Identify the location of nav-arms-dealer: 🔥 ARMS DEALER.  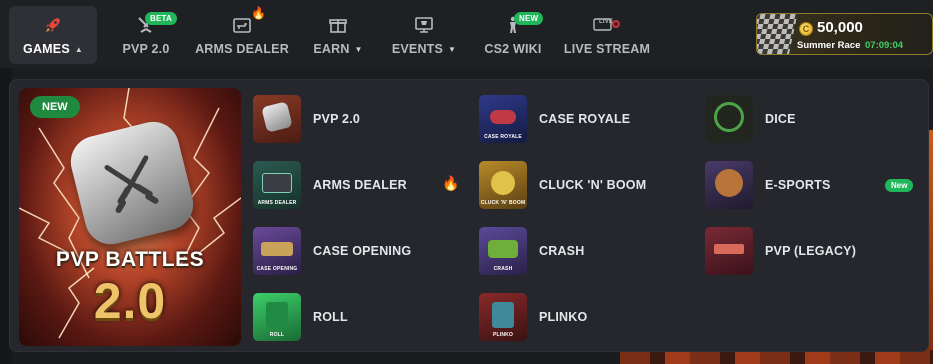
(242, 35).